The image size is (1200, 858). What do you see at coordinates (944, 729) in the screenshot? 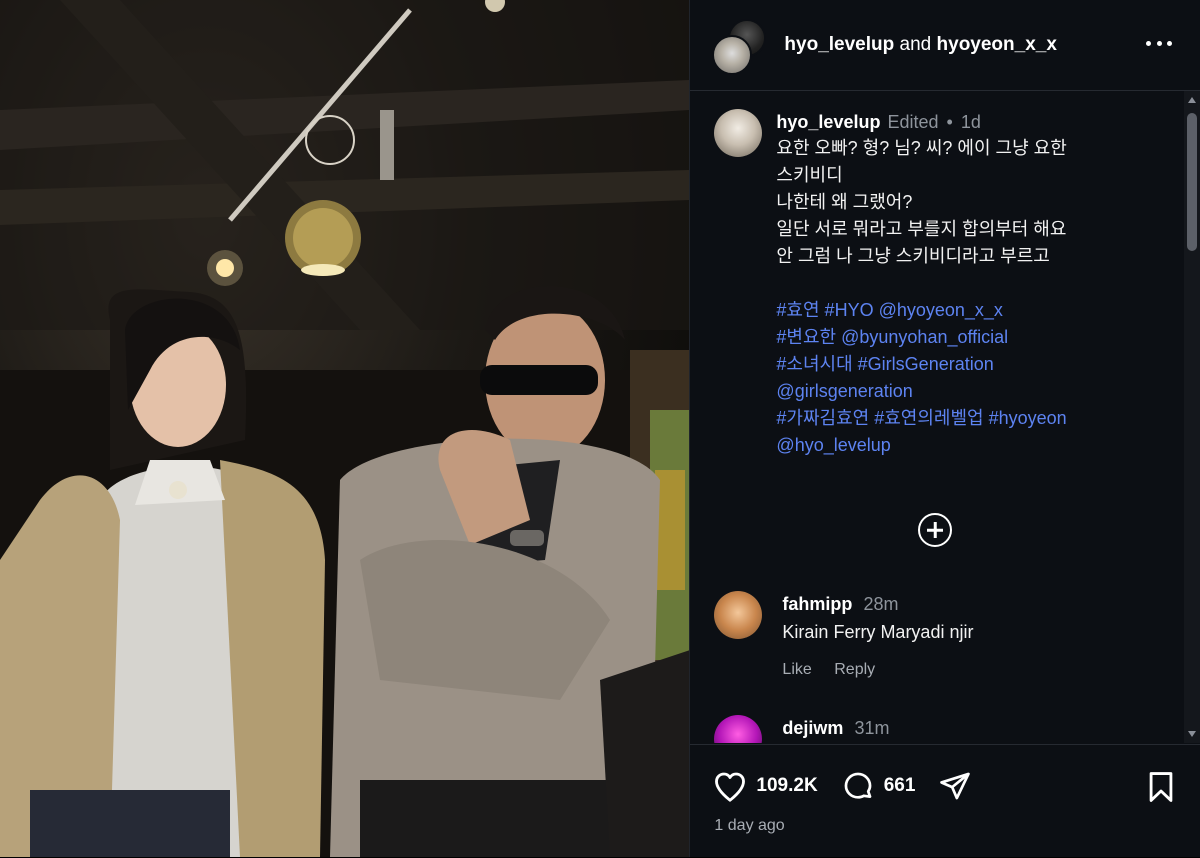
I see `comment-item: dejiwm 31m` at bounding box center [944, 729].